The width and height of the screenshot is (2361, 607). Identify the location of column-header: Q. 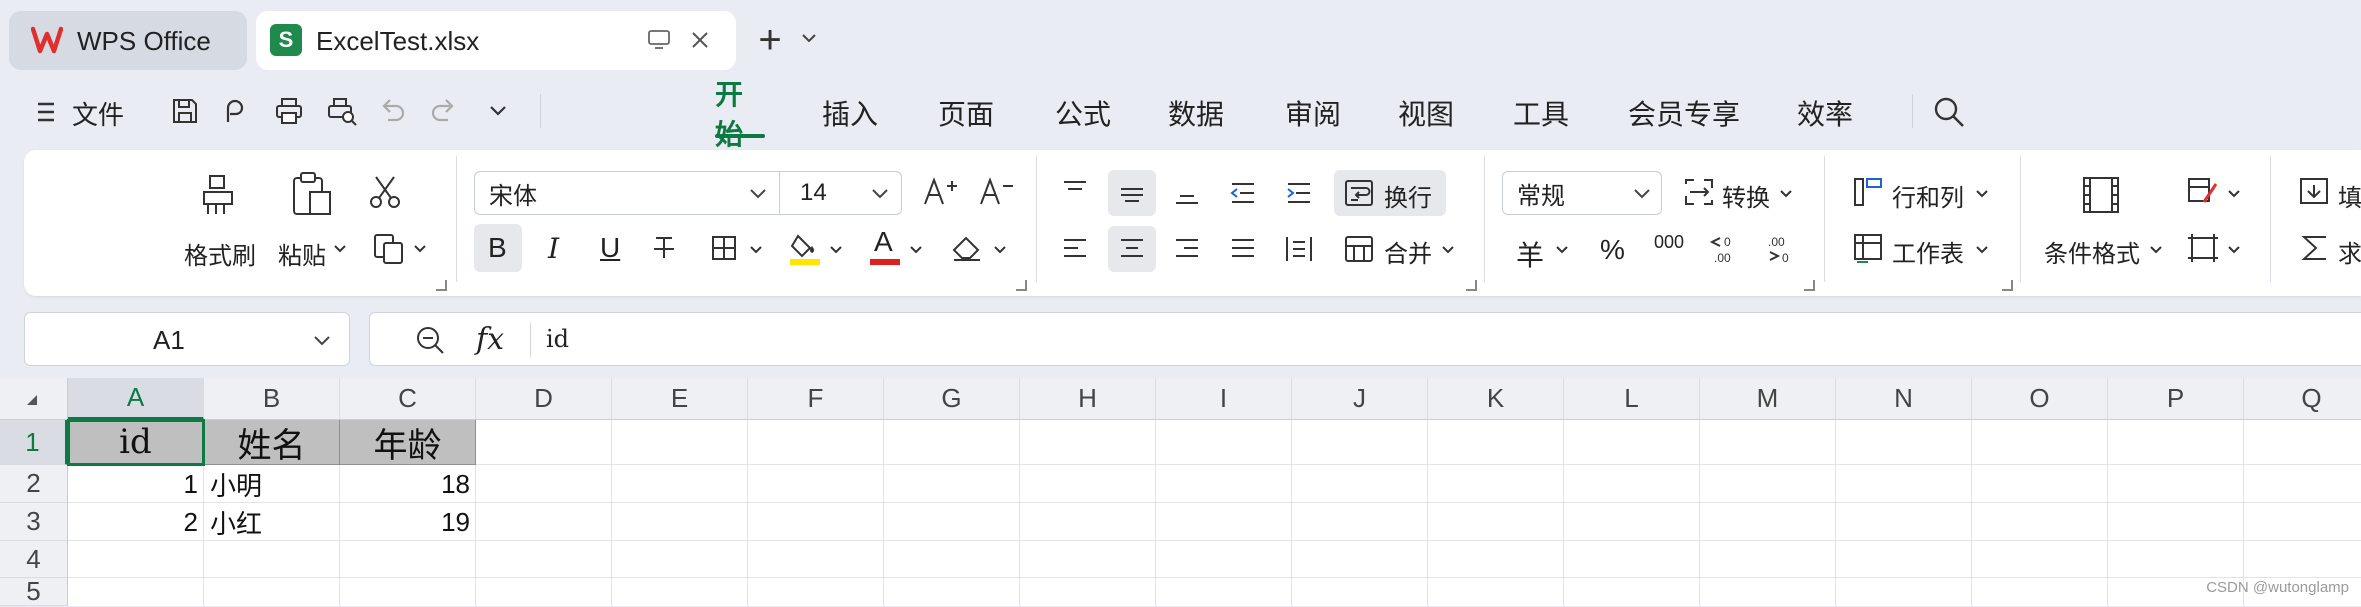
(2302, 399).